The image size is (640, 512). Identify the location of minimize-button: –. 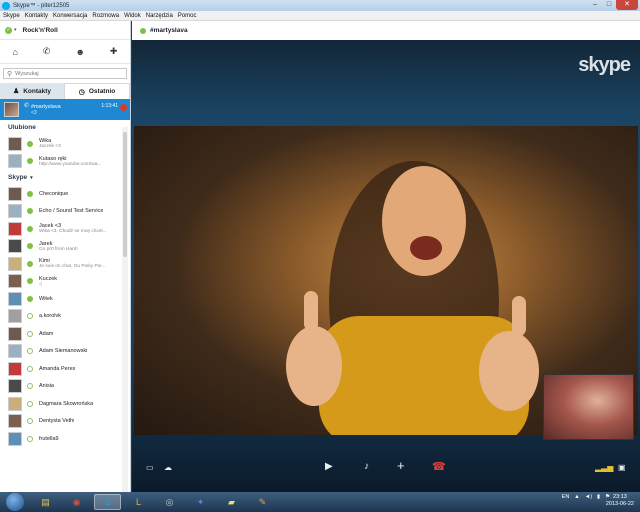
(595, 5).